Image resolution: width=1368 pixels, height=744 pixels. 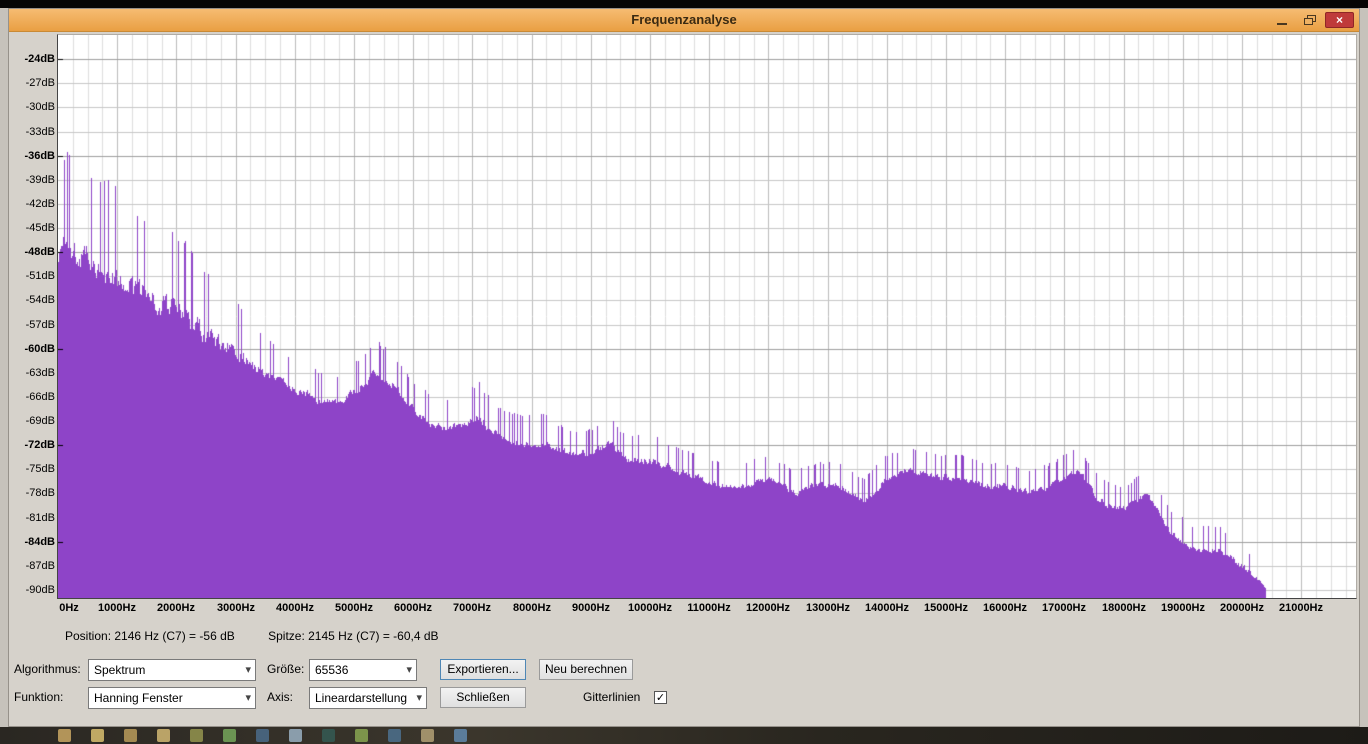 What do you see at coordinates (1183, 608) in the screenshot?
I see `x-tick-label: 19000Hz` at bounding box center [1183, 608].